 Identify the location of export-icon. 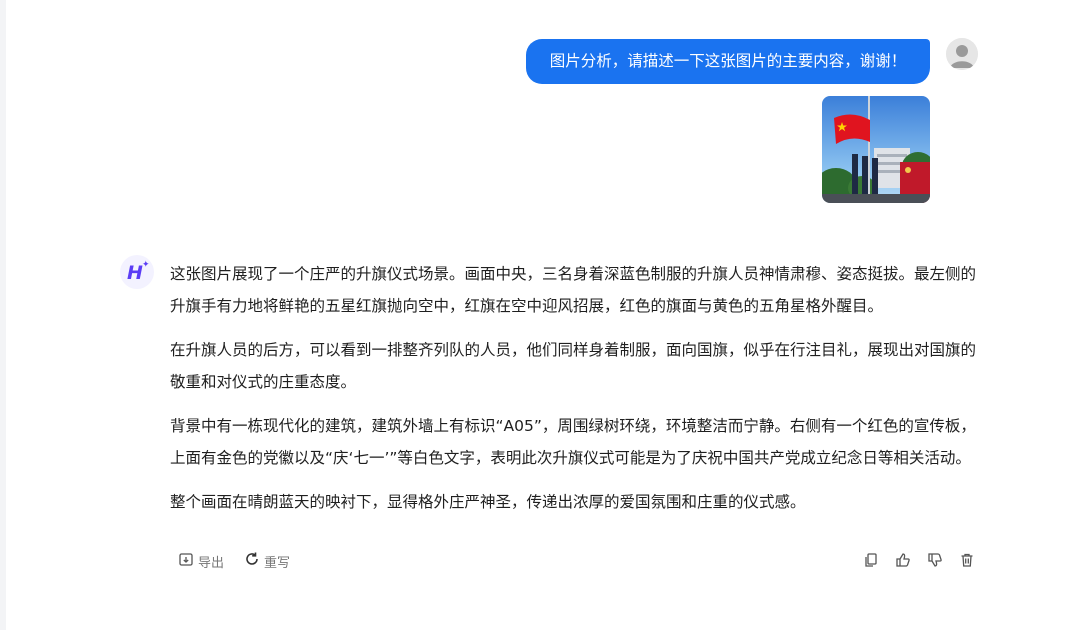
(186, 561).